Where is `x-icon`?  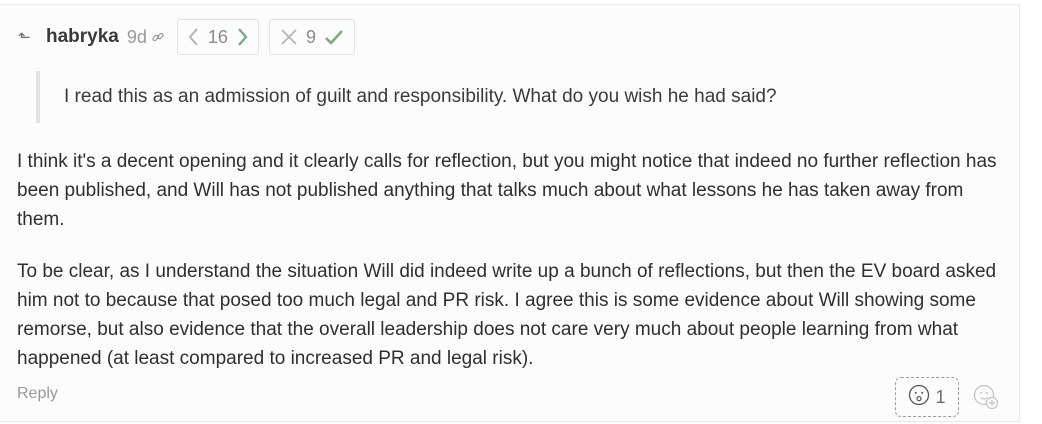
x-icon is located at coordinates (289, 37).